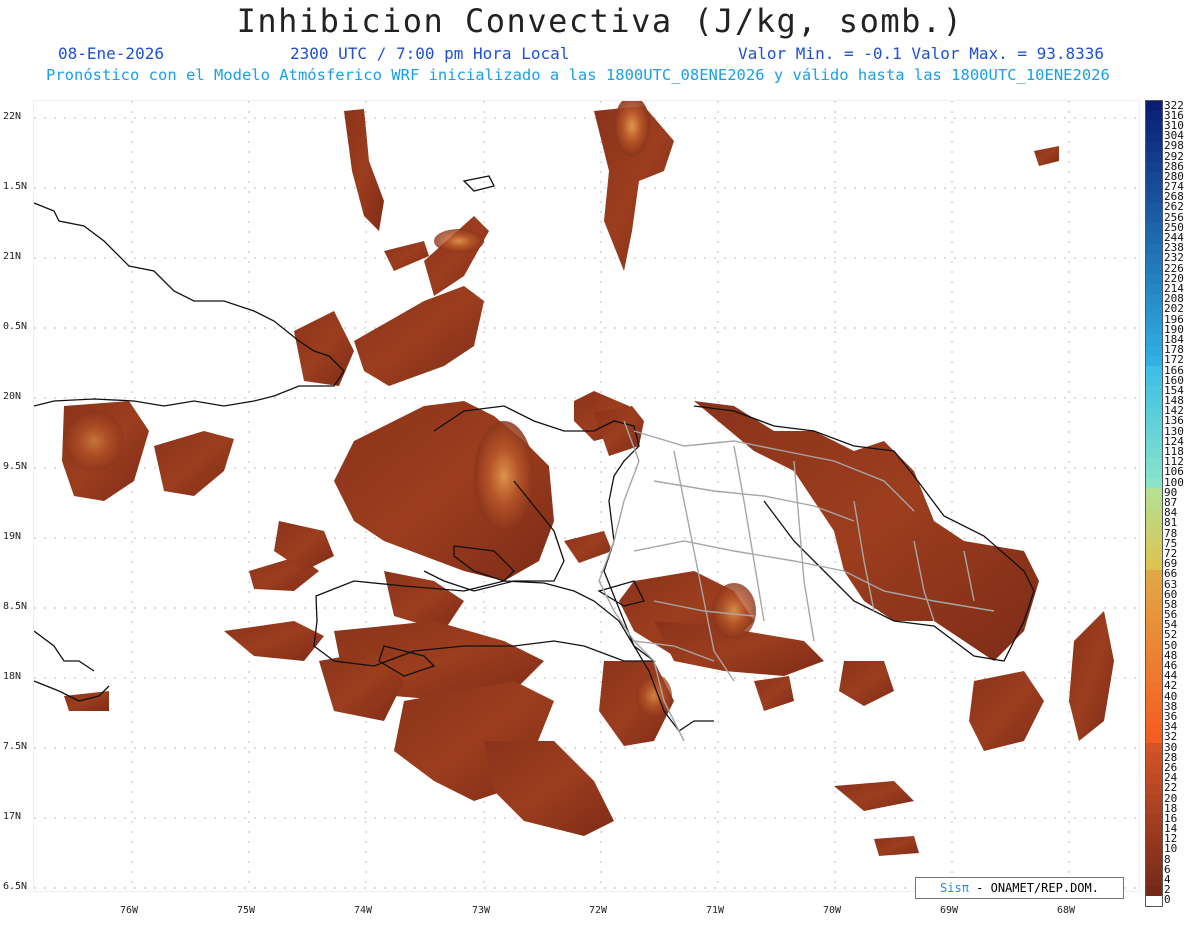  I want to click on colorbar-label: 0, so click(1167, 900).